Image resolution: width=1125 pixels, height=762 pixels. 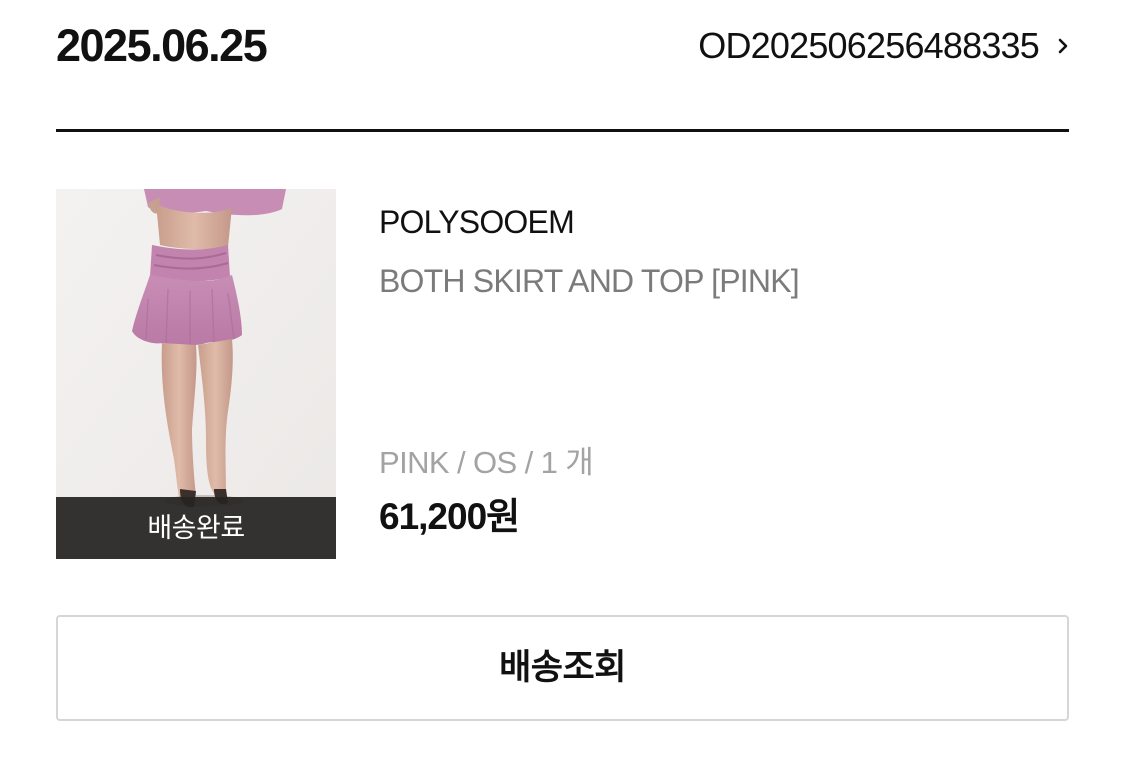 What do you see at coordinates (449, 516) in the screenshot?
I see `product-price: 61,200원` at bounding box center [449, 516].